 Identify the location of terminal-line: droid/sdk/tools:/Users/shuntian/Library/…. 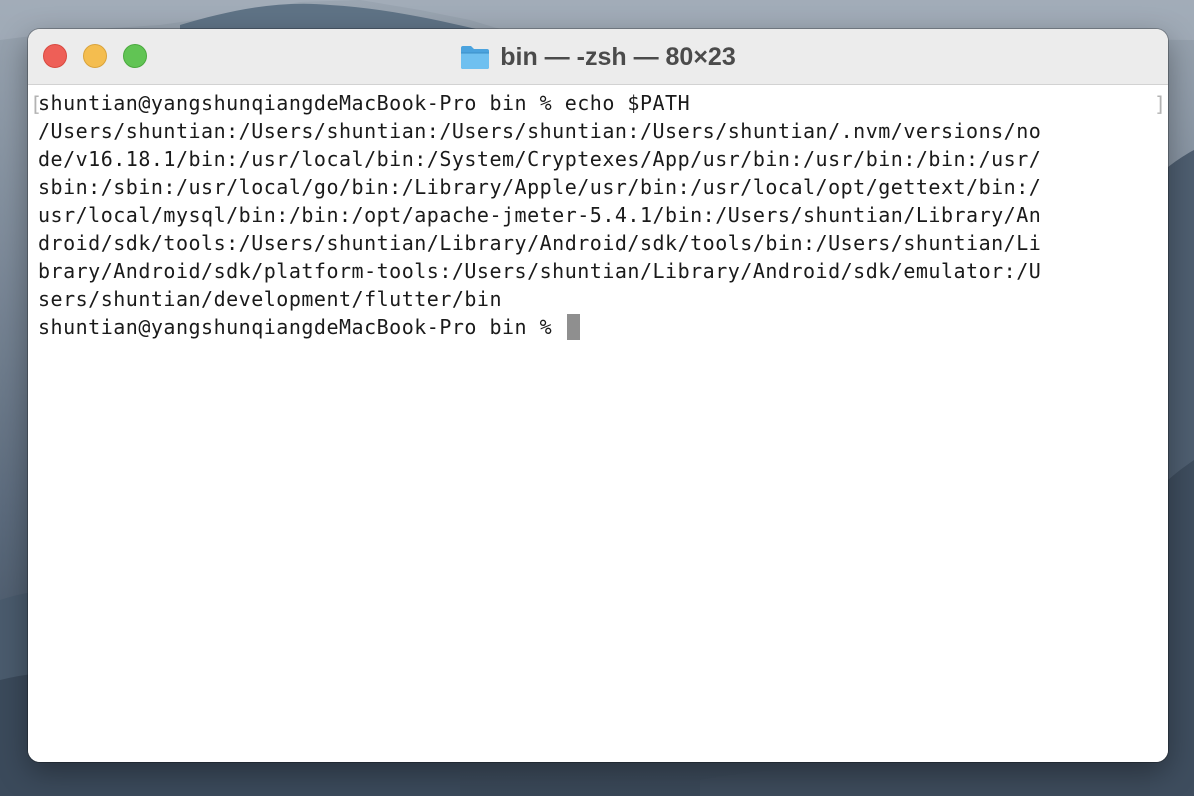
(540, 243).